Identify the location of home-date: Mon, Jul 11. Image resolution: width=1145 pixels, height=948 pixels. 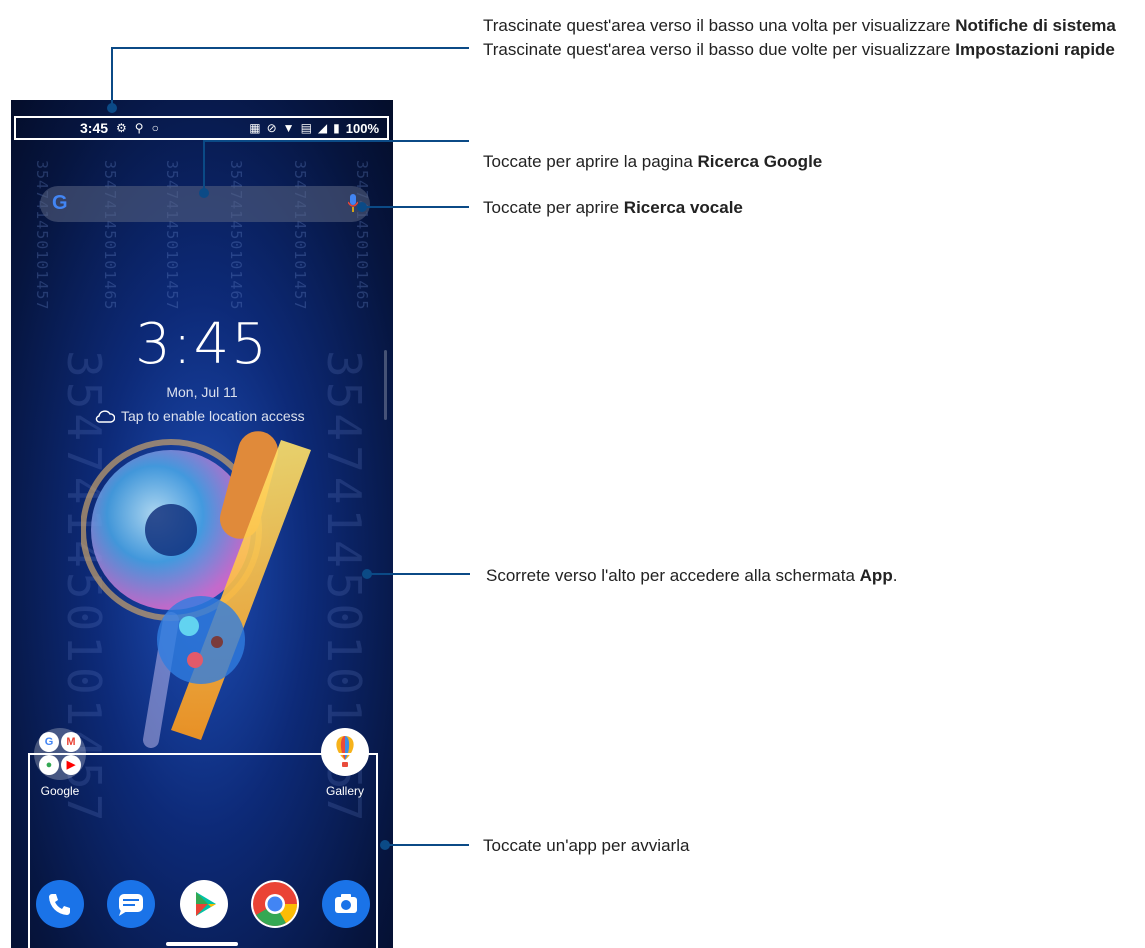
(202, 392).